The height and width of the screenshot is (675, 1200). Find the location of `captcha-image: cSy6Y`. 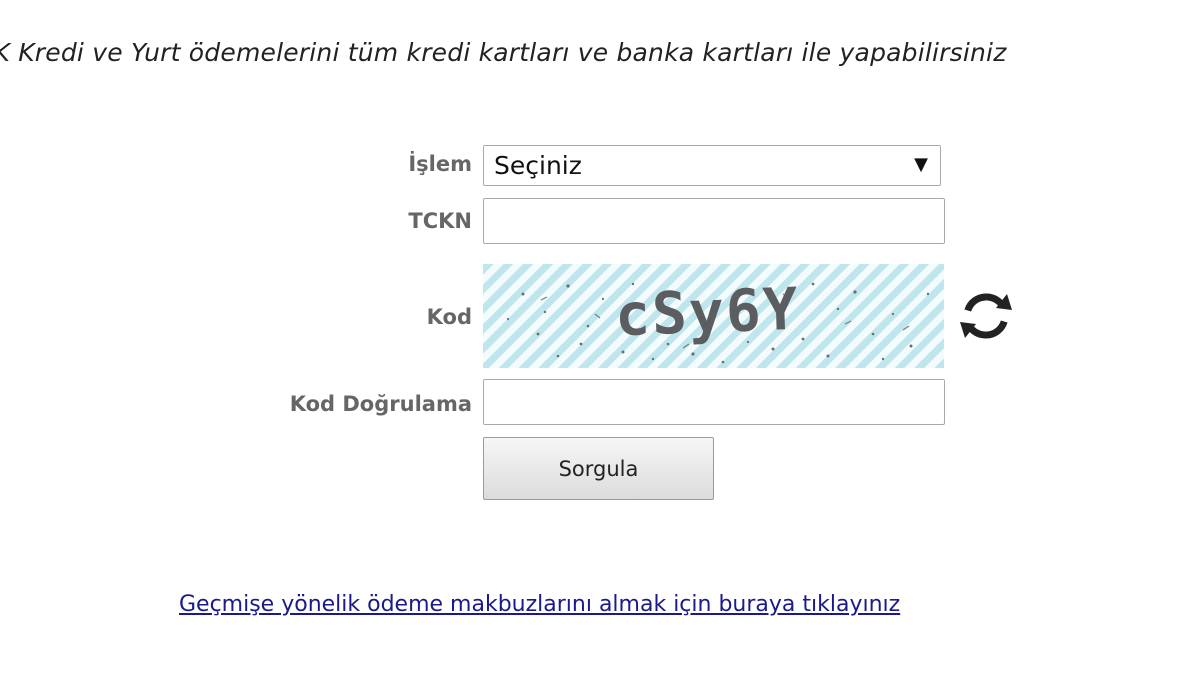

captcha-image: cSy6Y is located at coordinates (713, 316).